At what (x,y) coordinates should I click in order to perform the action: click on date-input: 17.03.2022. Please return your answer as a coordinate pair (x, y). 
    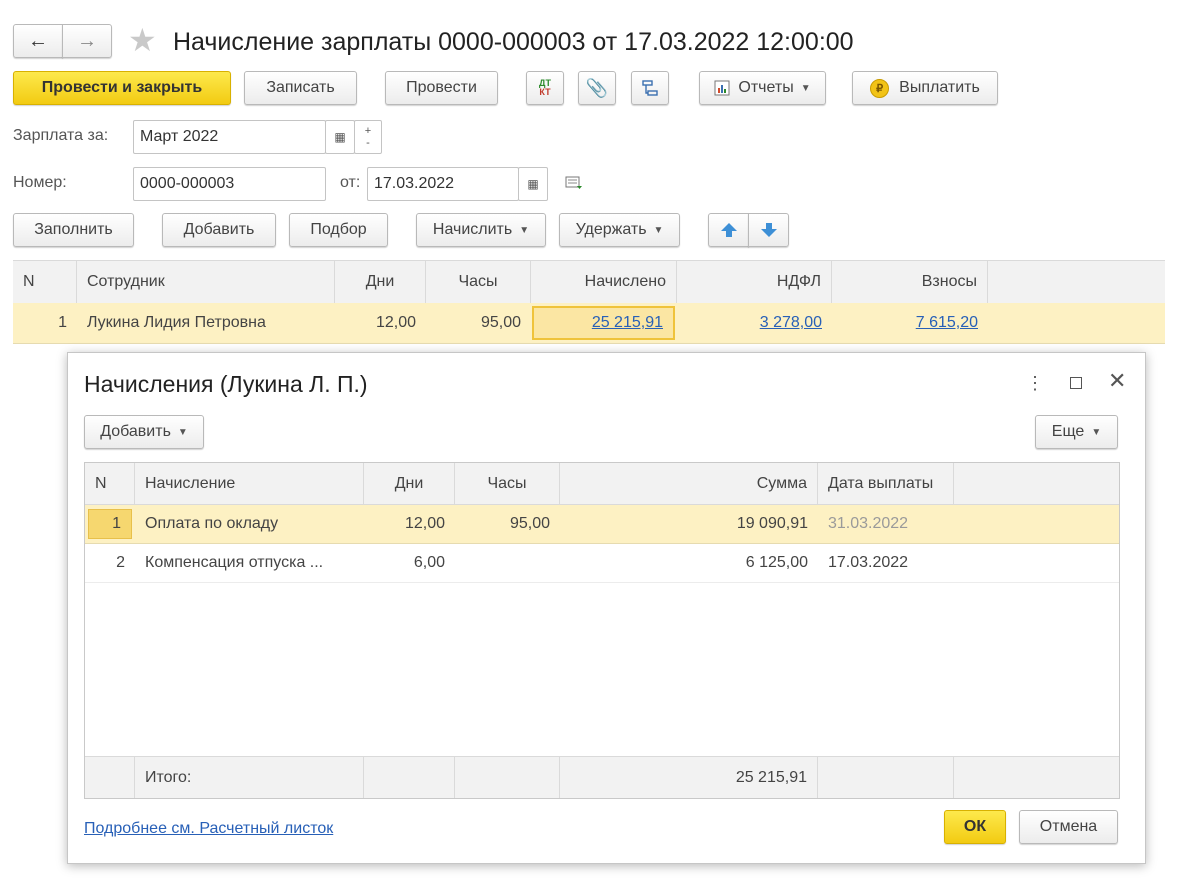
    Looking at the image, I should click on (443, 184).